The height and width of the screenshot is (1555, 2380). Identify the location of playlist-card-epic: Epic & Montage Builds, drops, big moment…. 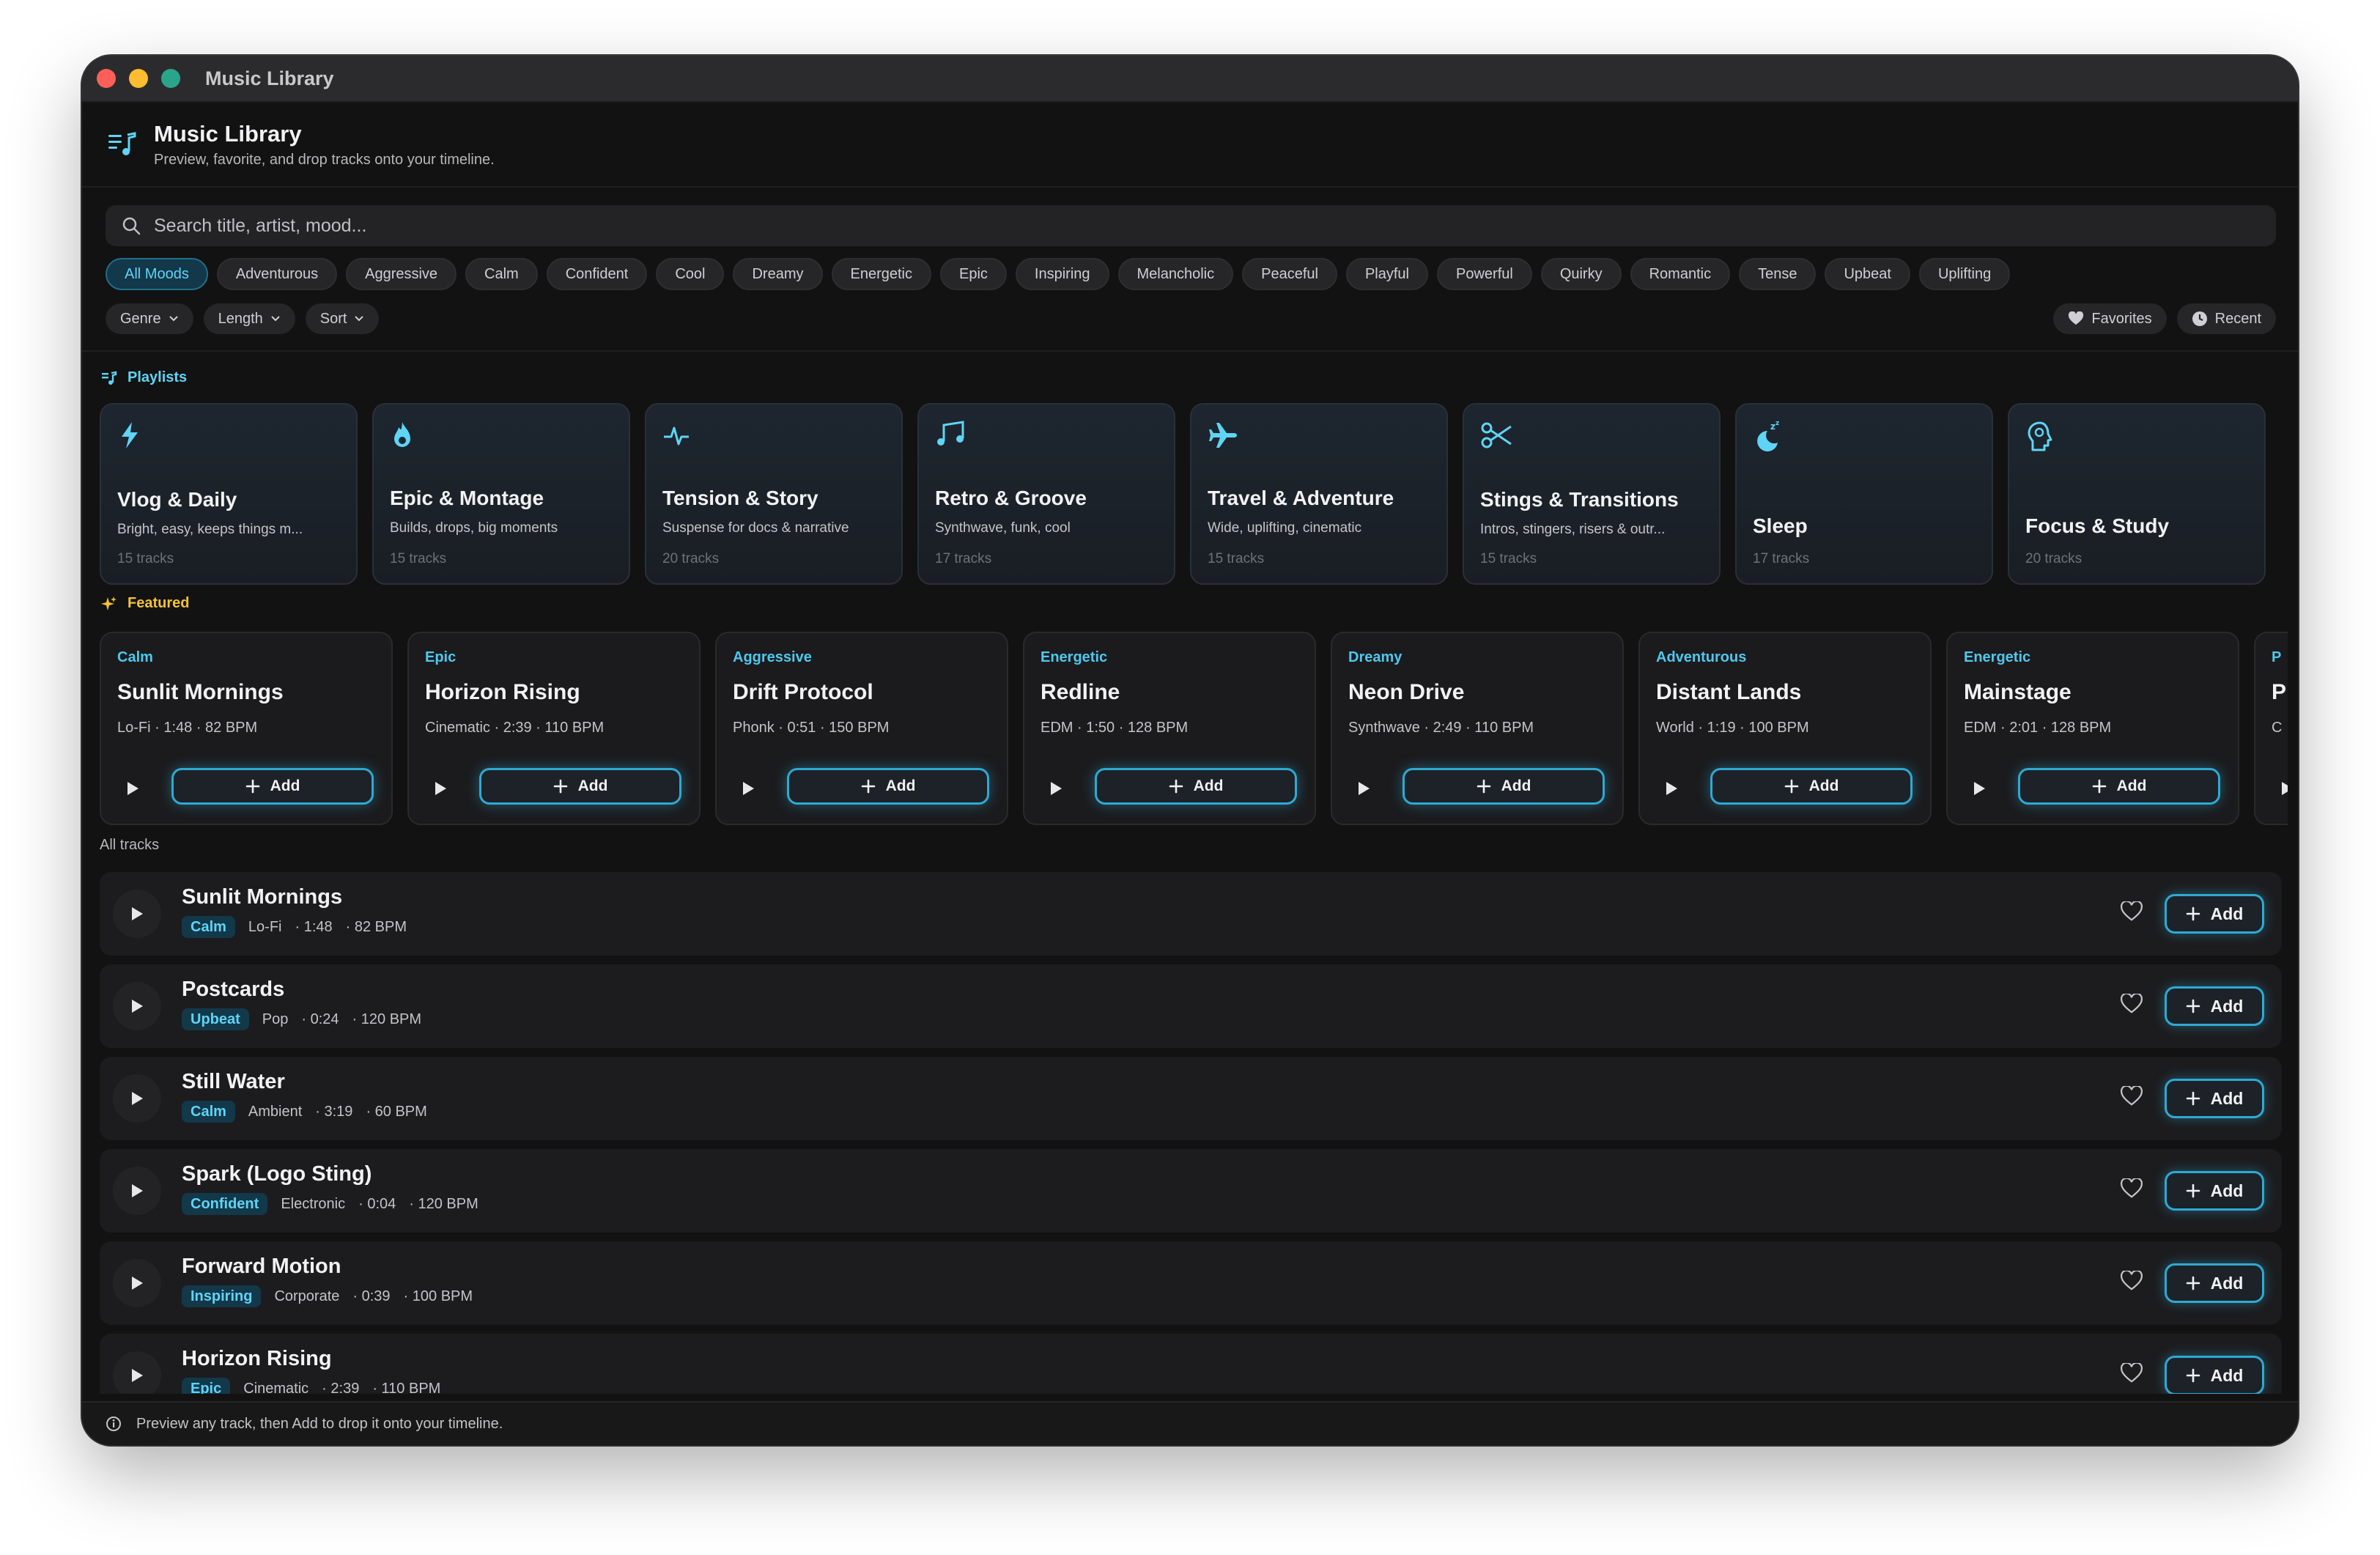
(501, 494).